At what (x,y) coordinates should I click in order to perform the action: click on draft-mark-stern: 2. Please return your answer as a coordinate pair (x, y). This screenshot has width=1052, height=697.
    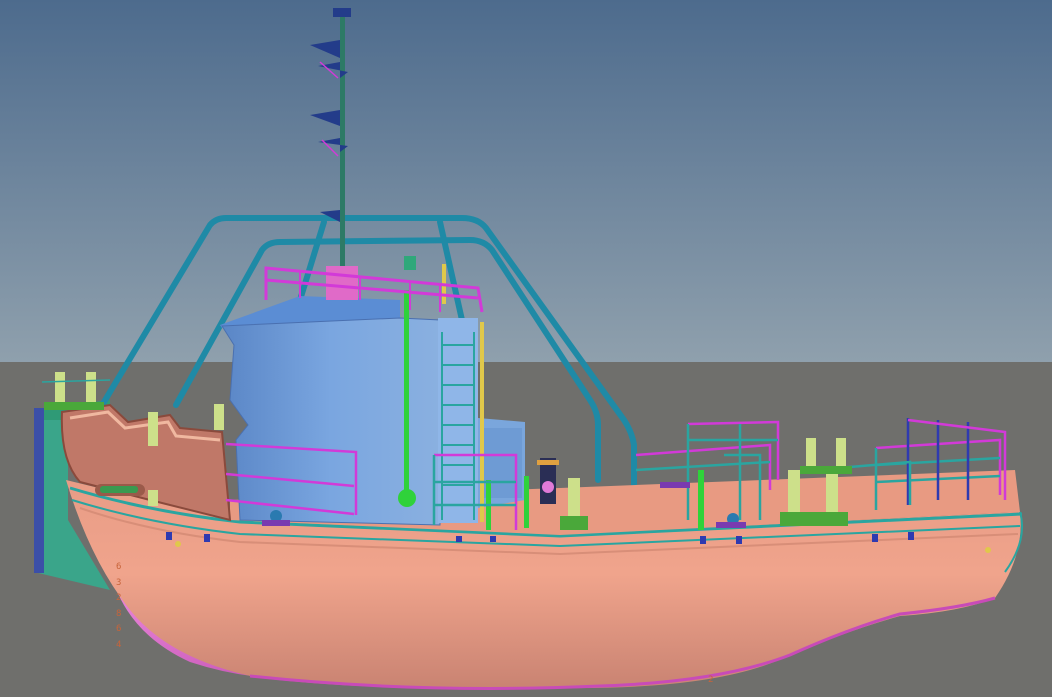
    Looking at the image, I should click on (711, 680).